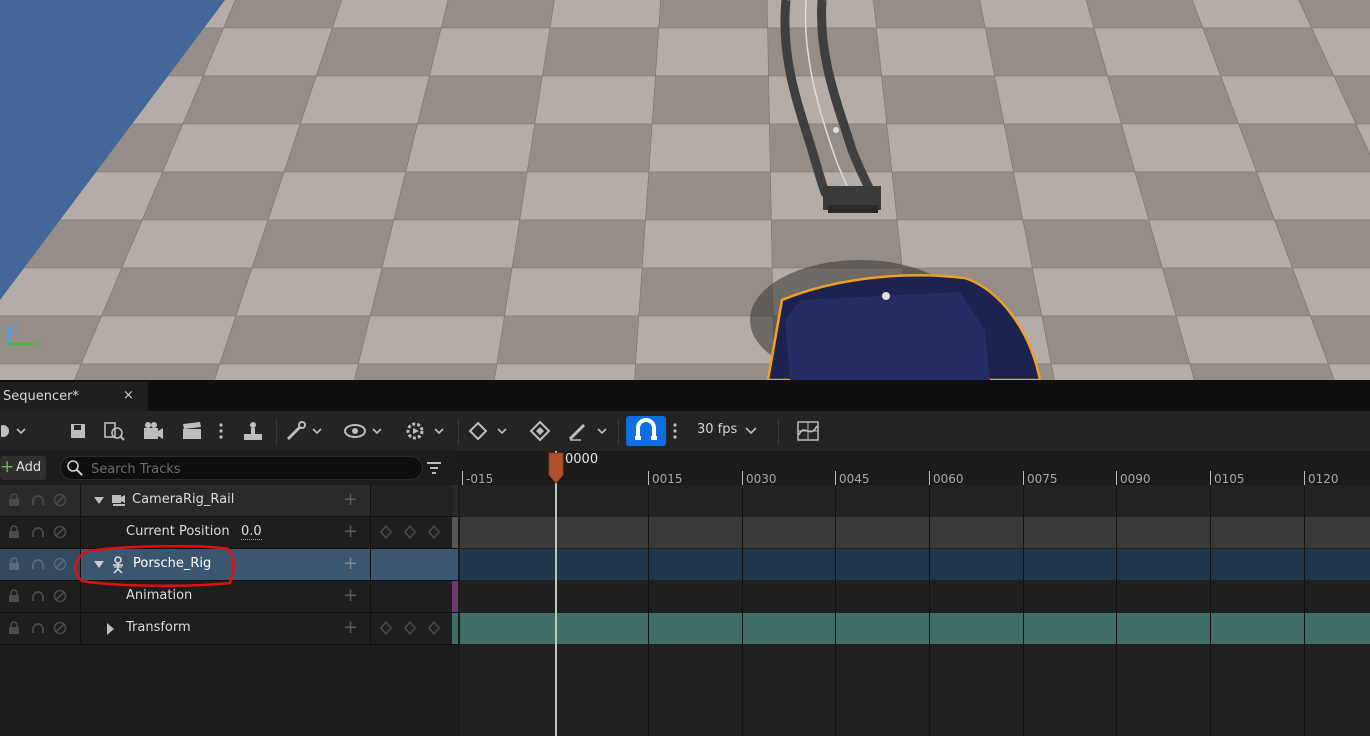 The width and height of the screenshot is (1370, 736). Describe the element at coordinates (111, 629) in the screenshot. I see `collapsed-arrow-icon` at that location.